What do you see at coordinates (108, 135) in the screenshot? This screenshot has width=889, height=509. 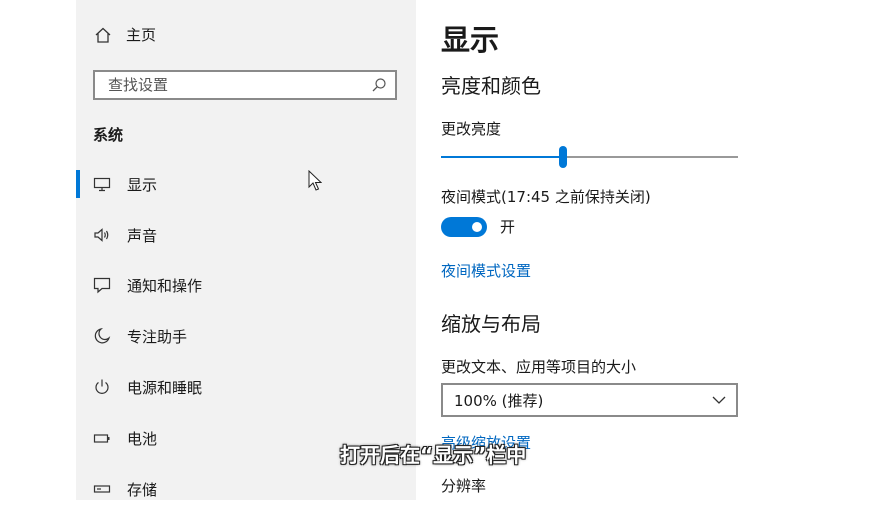 I see `section-title: 系统` at bounding box center [108, 135].